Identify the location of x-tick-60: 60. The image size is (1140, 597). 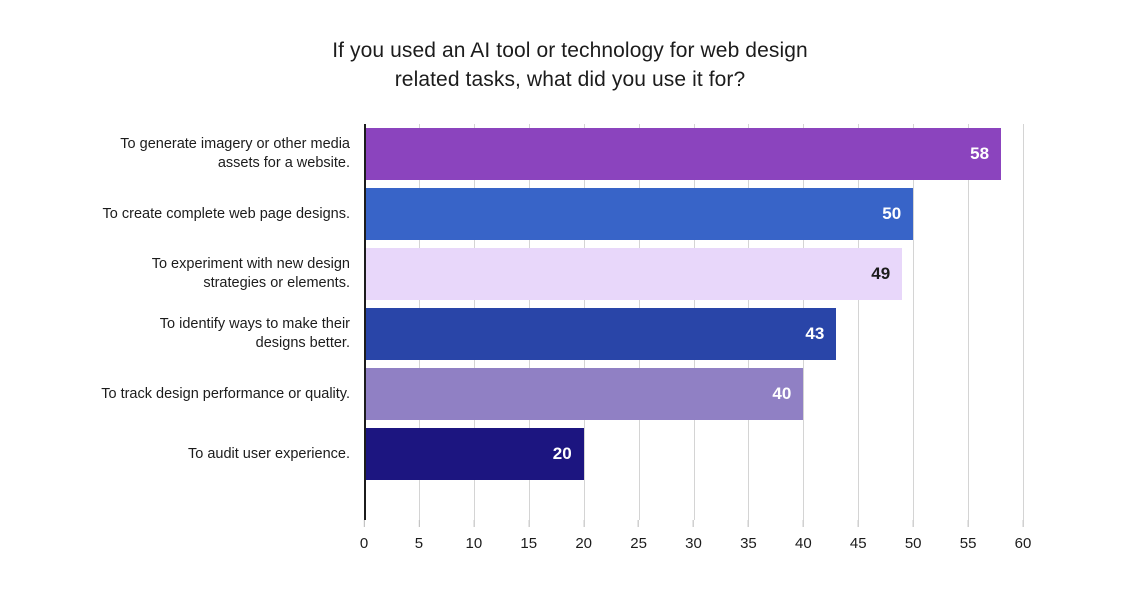
(1023, 536).